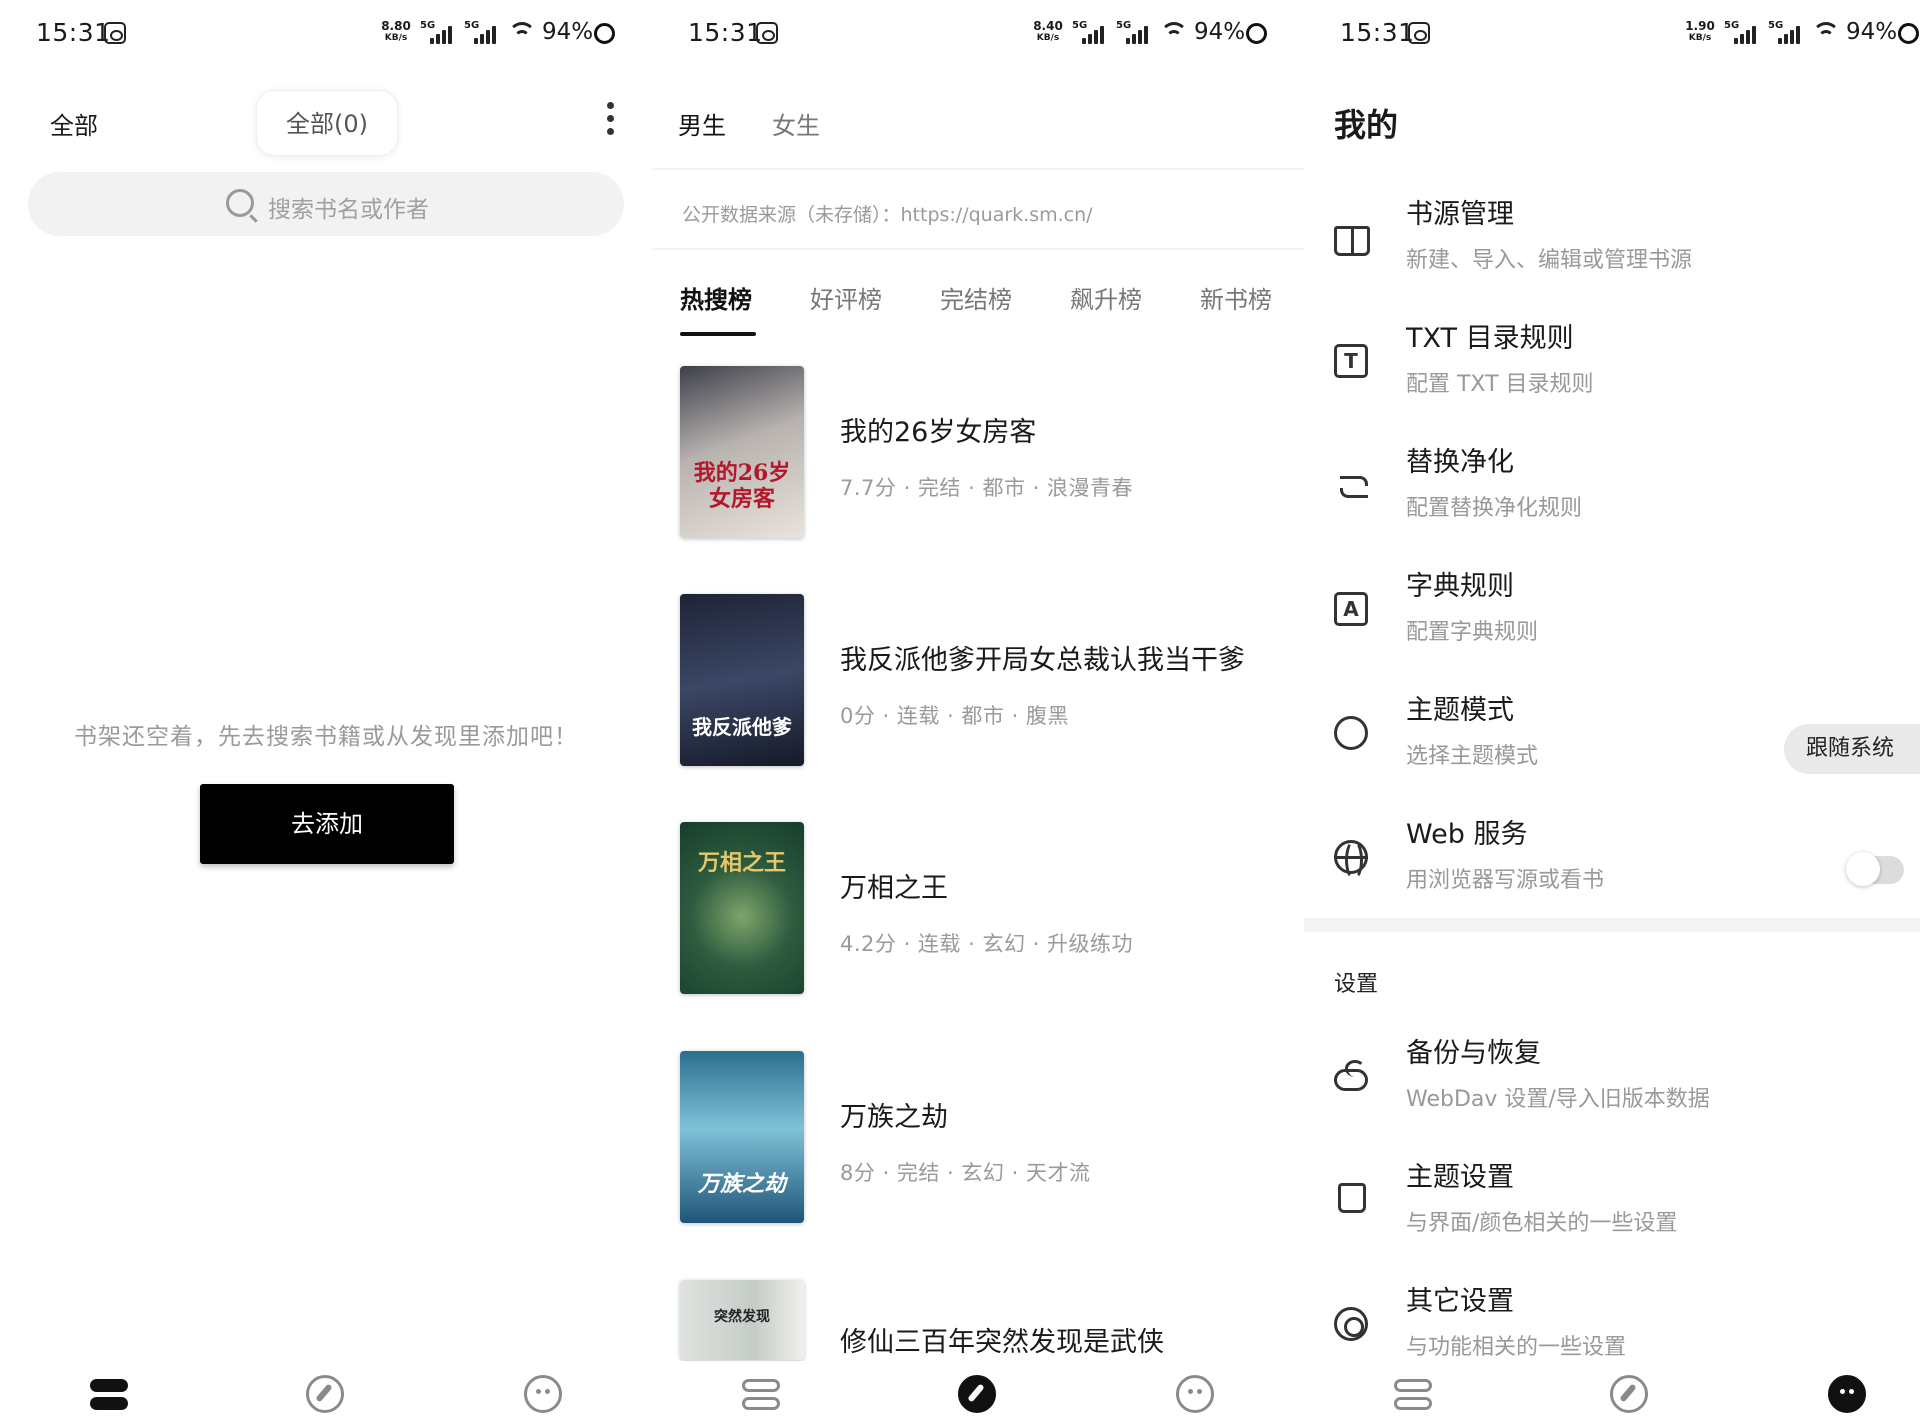 The image size is (1920, 1423). I want to click on search-bar: 搜索书名或作者, so click(326, 204).